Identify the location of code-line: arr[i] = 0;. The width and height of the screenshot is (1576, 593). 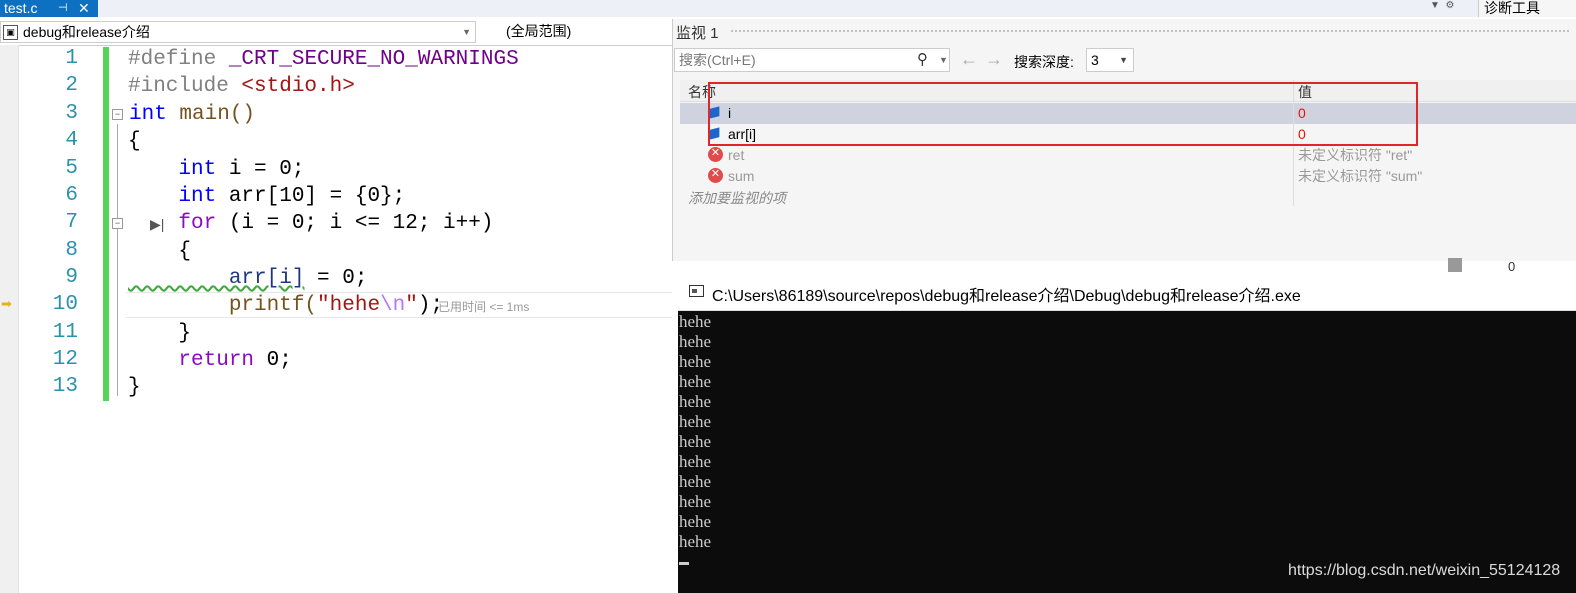
(248, 279).